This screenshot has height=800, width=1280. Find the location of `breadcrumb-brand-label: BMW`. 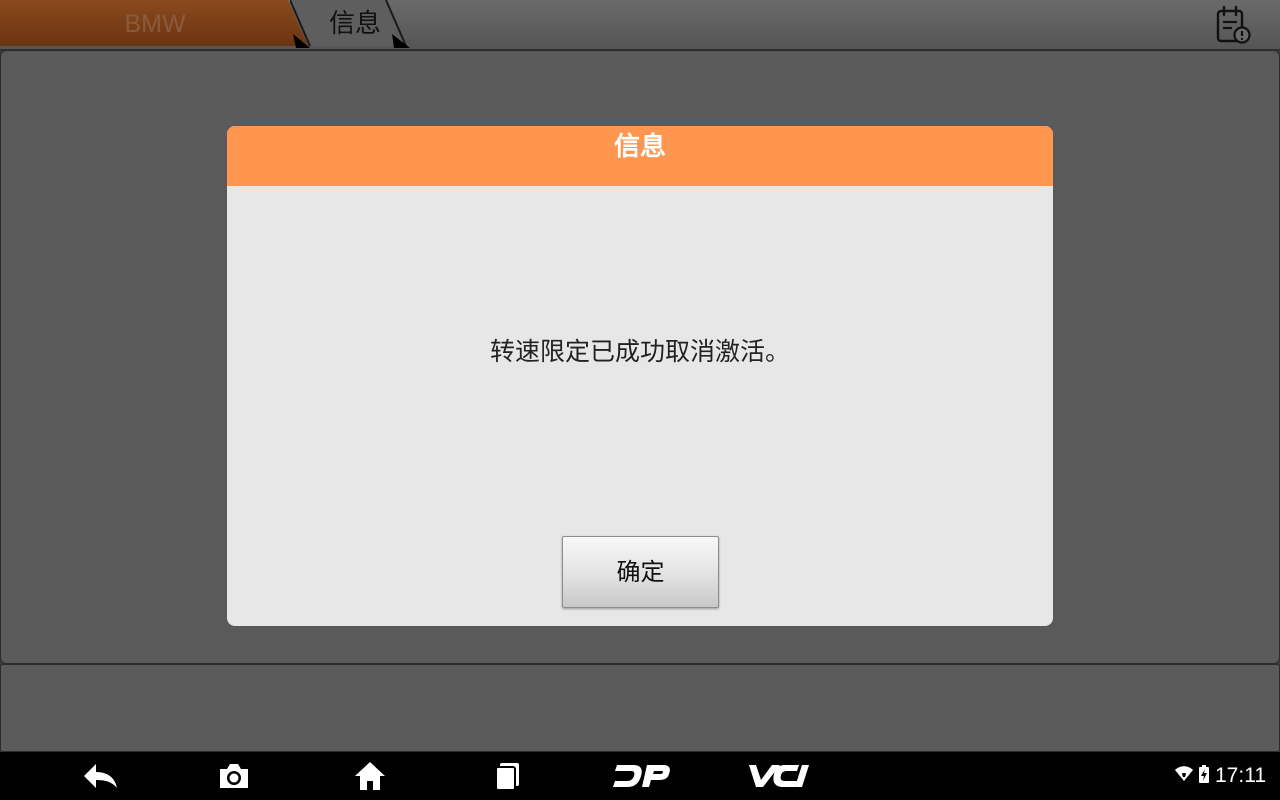

breadcrumb-brand-label: BMW is located at coordinates (155, 24).